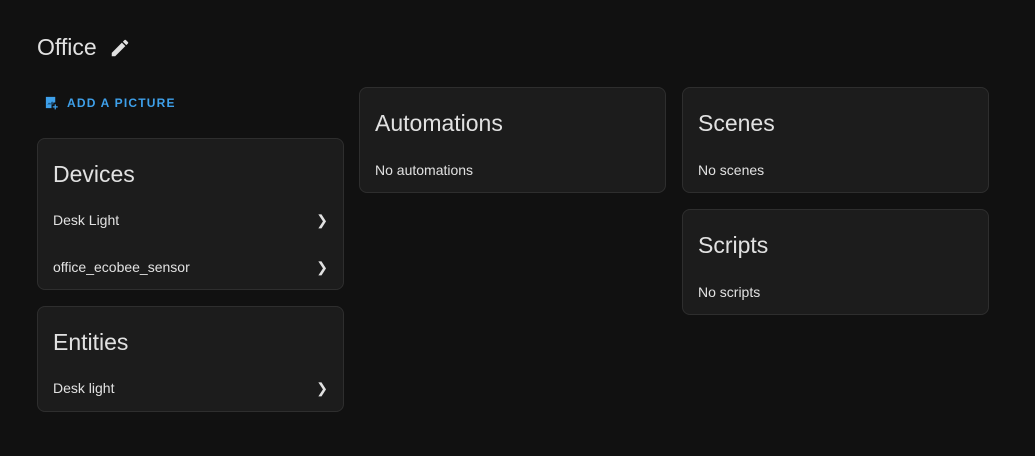  What do you see at coordinates (835, 140) in the screenshot?
I see `scenes-card: Scenes No scenes` at bounding box center [835, 140].